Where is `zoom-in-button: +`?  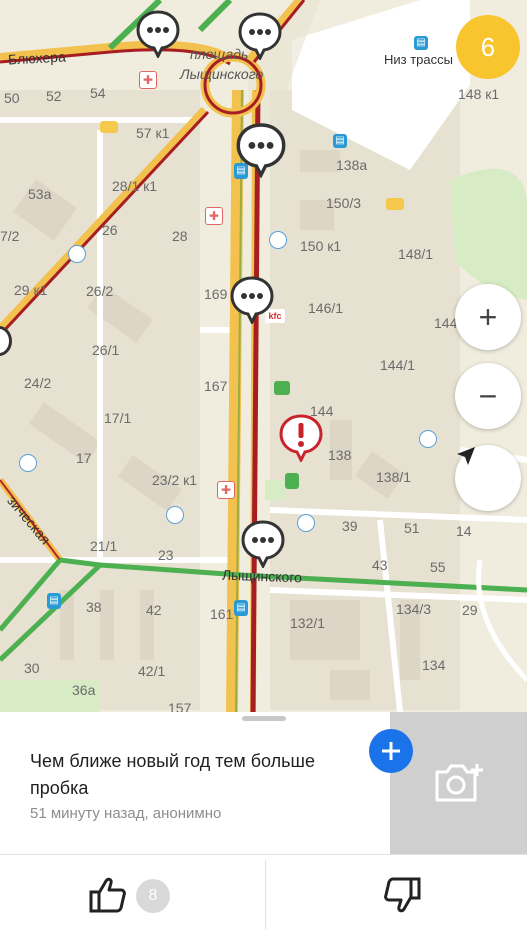
zoom-in-button: + is located at coordinates (488, 317).